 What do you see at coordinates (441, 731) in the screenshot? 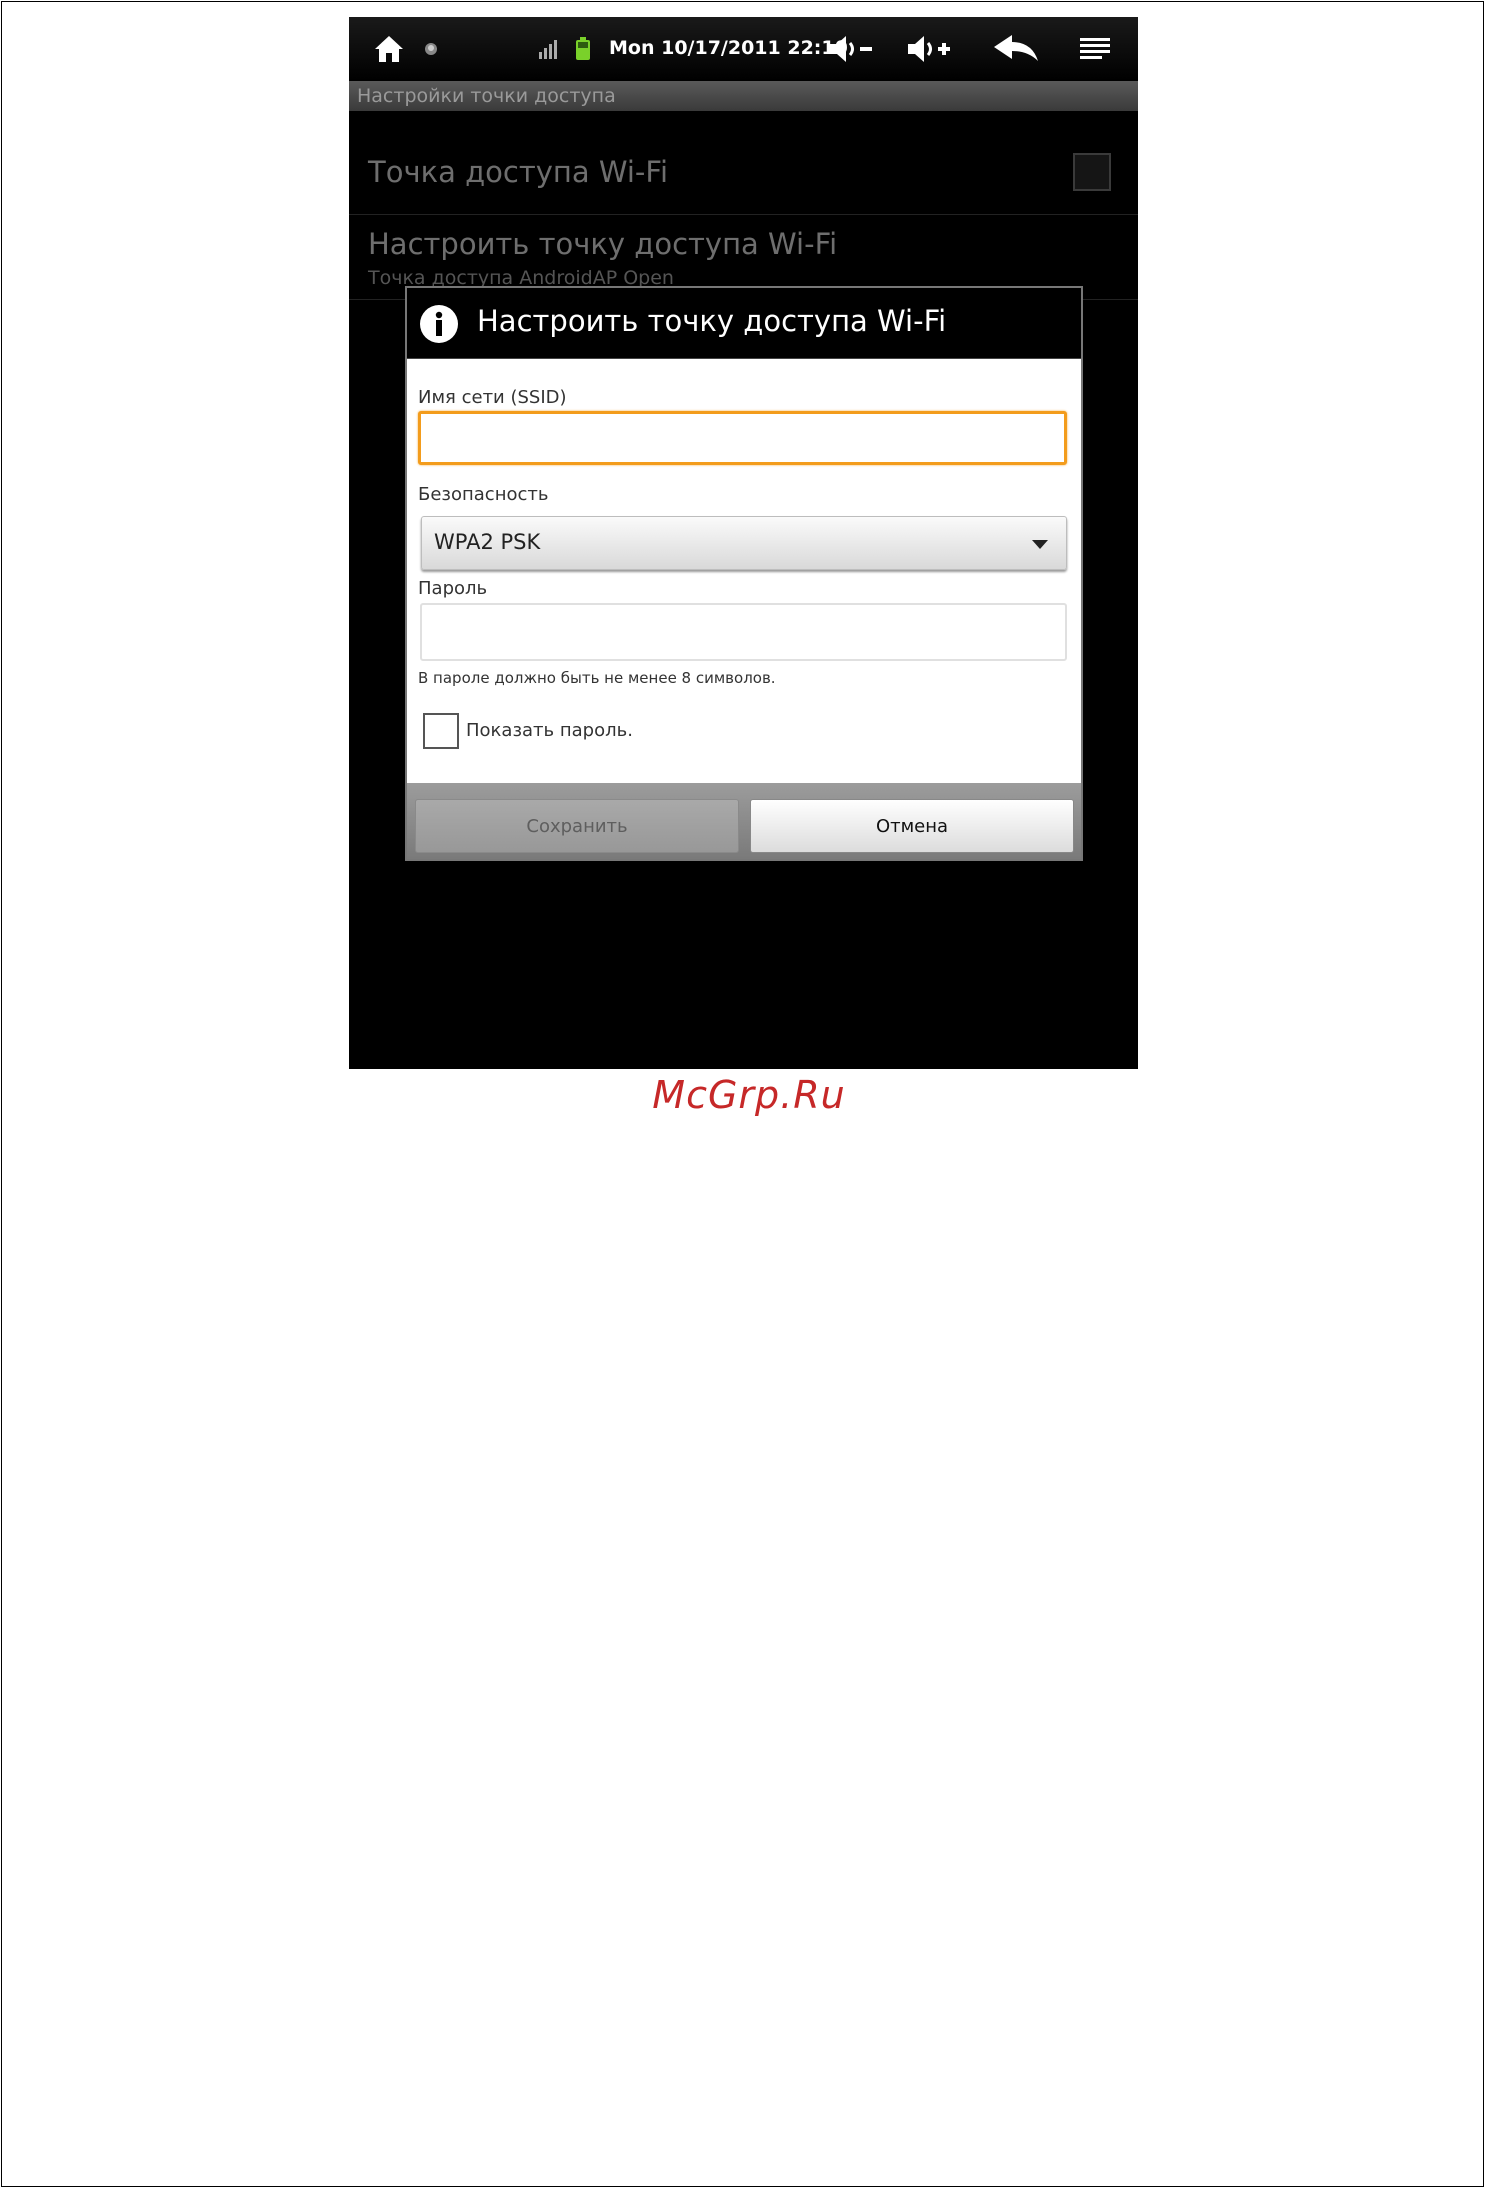
I see `show-password-checkbox` at bounding box center [441, 731].